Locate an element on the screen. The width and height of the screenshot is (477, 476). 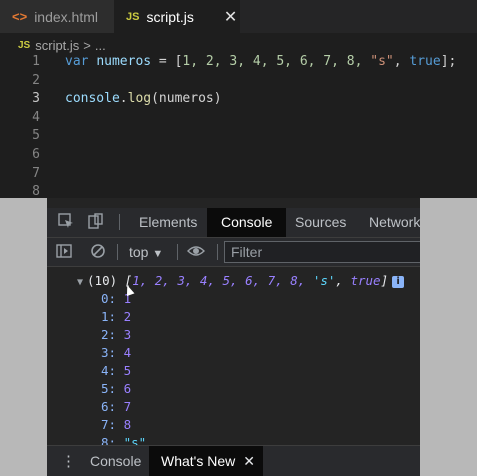
tab-index-html: <> index.html is located at coordinates (57, 16).